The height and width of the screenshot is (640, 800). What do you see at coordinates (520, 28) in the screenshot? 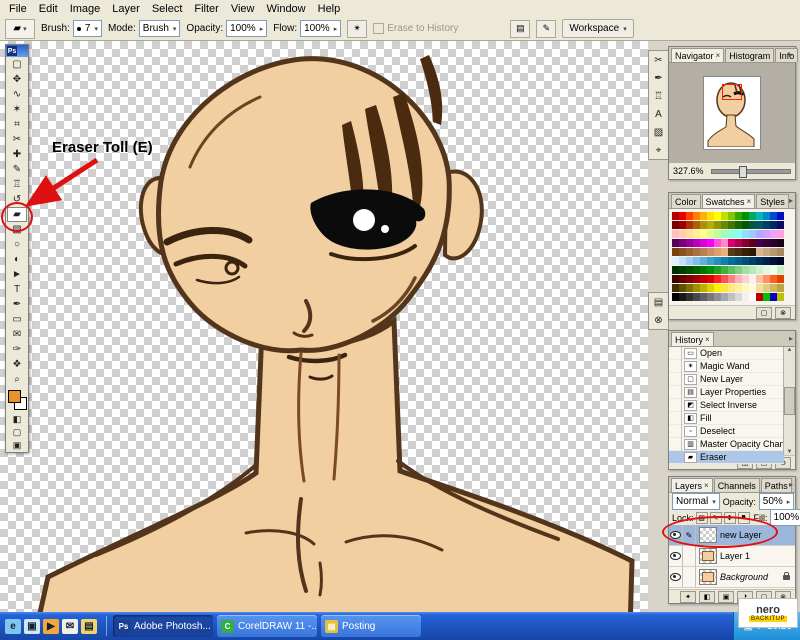
I see `file-browser-button: ▤` at bounding box center [520, 28].